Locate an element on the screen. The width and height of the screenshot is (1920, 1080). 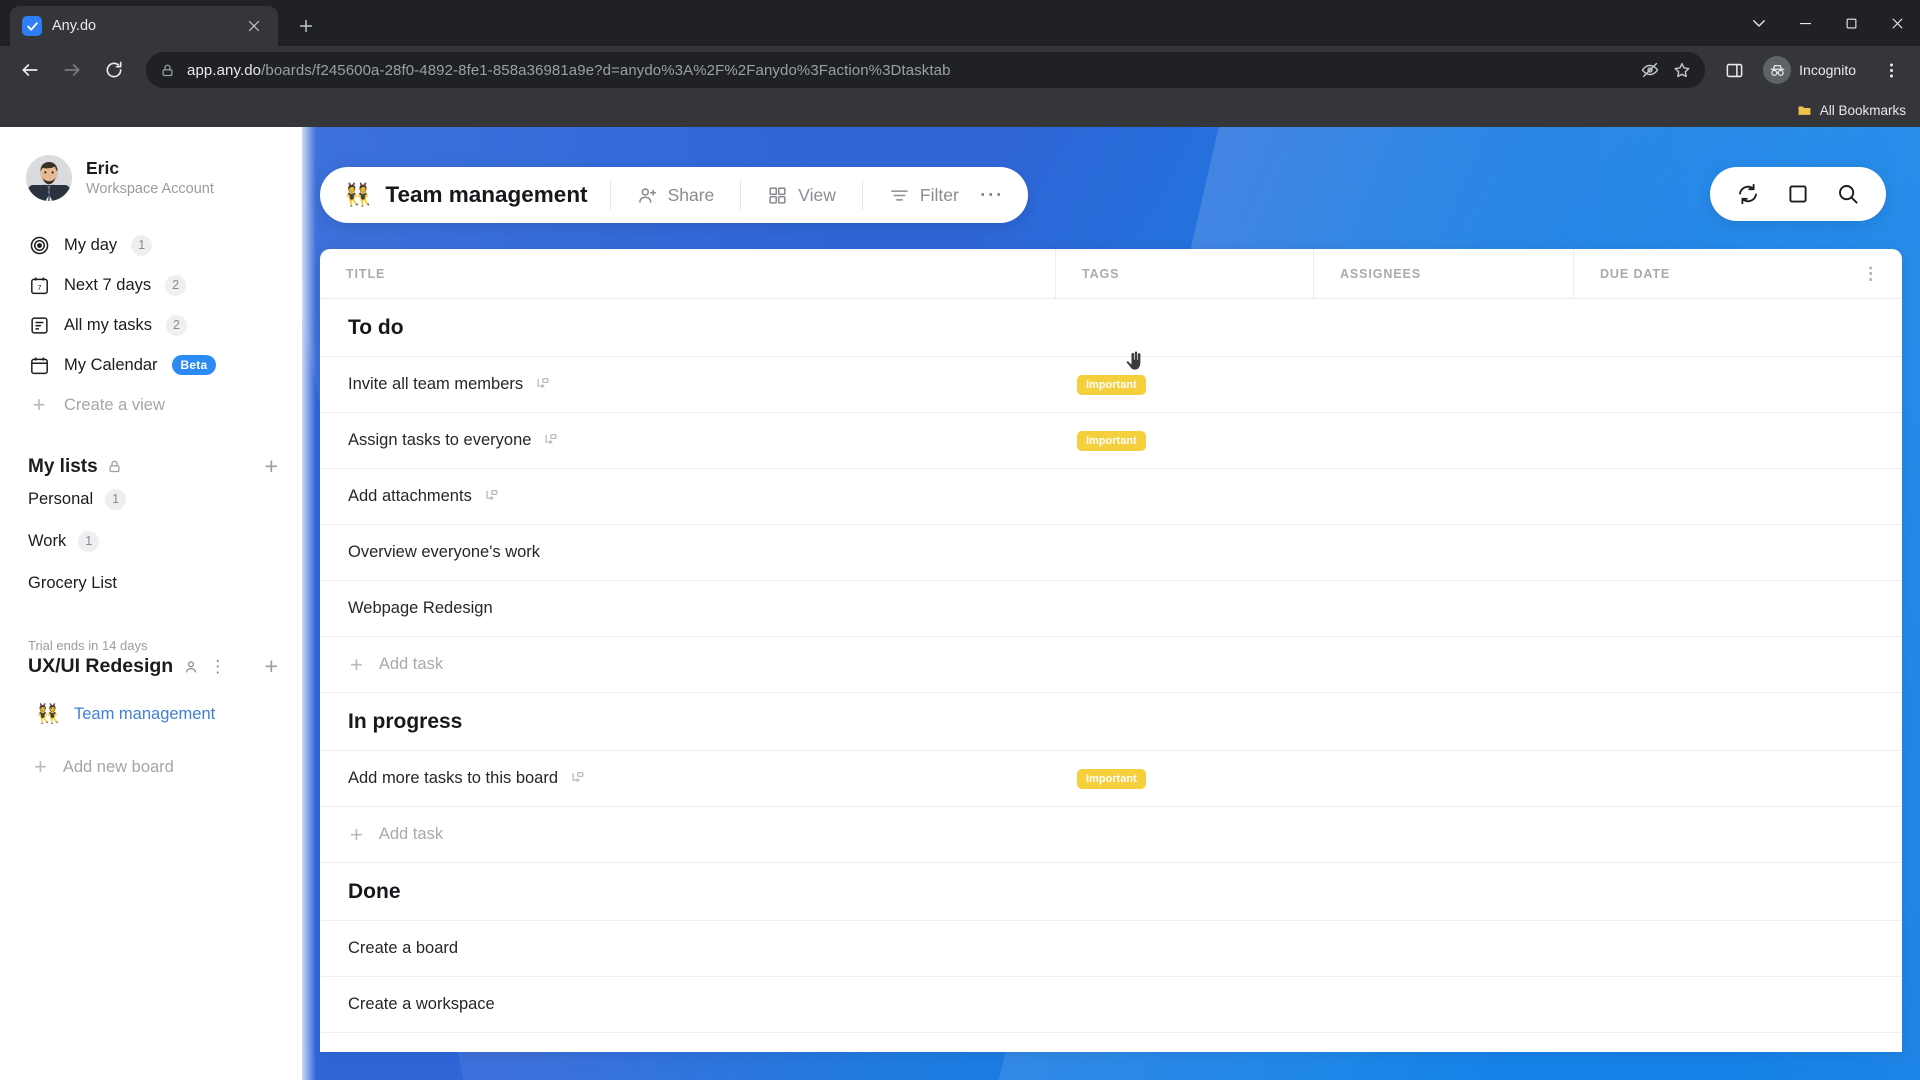
table-row: Add attachments is located at coordinates (1111, 497).